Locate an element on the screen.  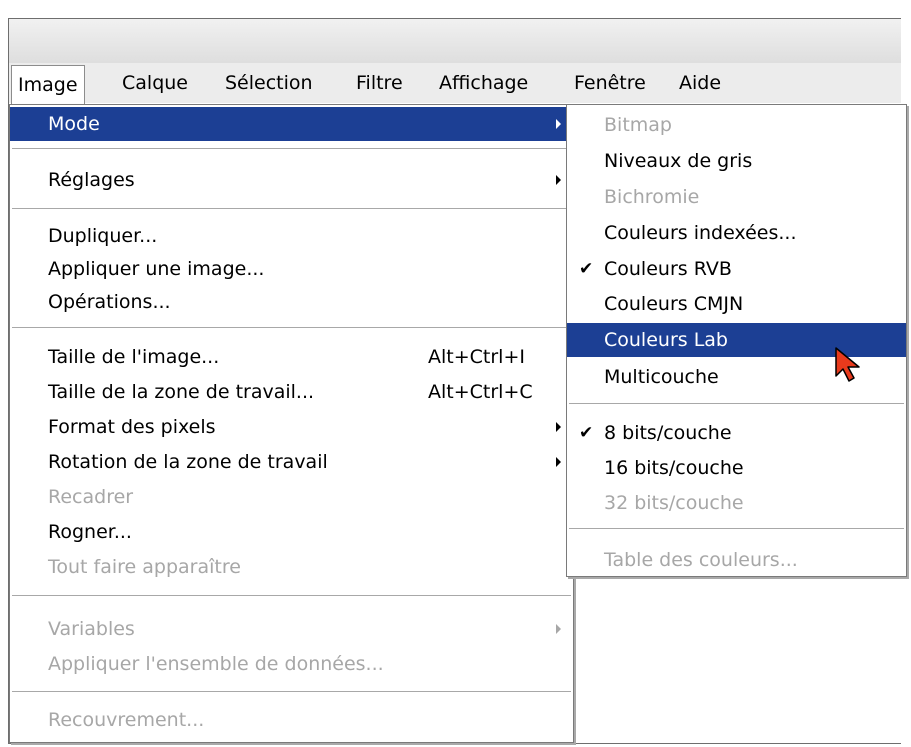
menu-item-label: Couleurs CMJN is located at coordinates (674, 304).